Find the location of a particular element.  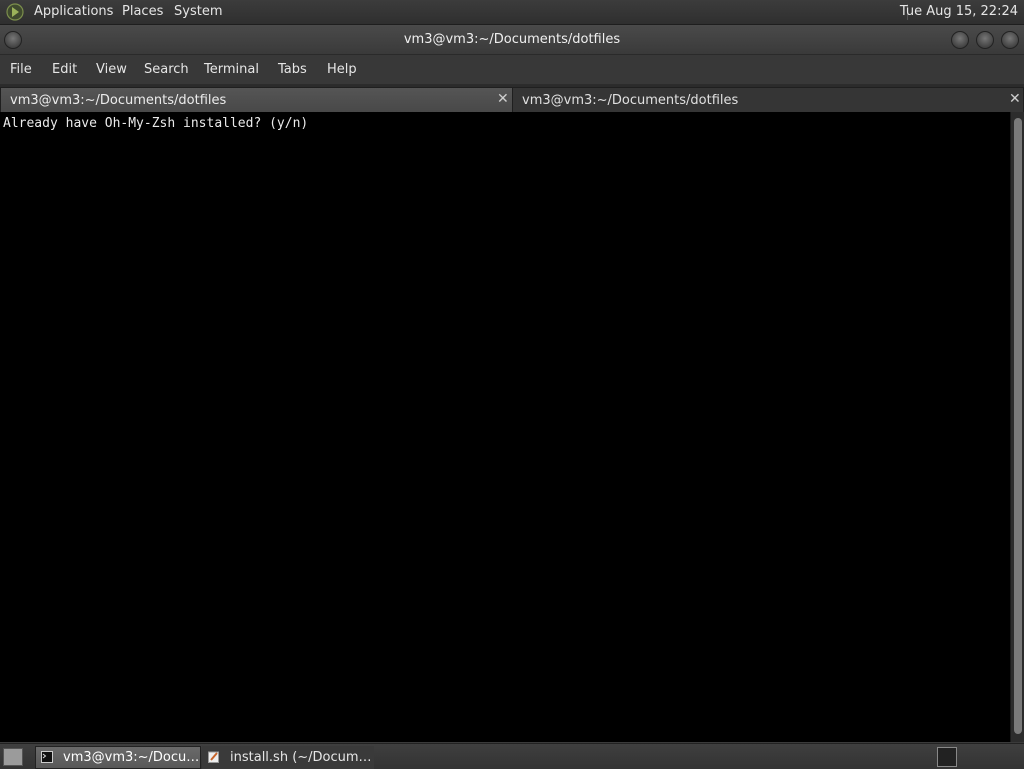

terminal-line: Already have Oh-My-Zsh installed? (y/n) is located at coordinates (156, 123).